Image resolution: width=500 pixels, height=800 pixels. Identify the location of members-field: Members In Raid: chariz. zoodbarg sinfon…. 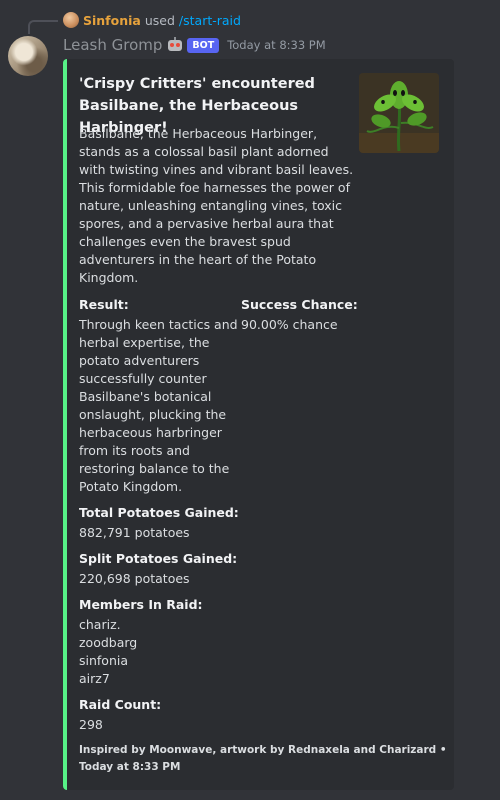
(229, 642).